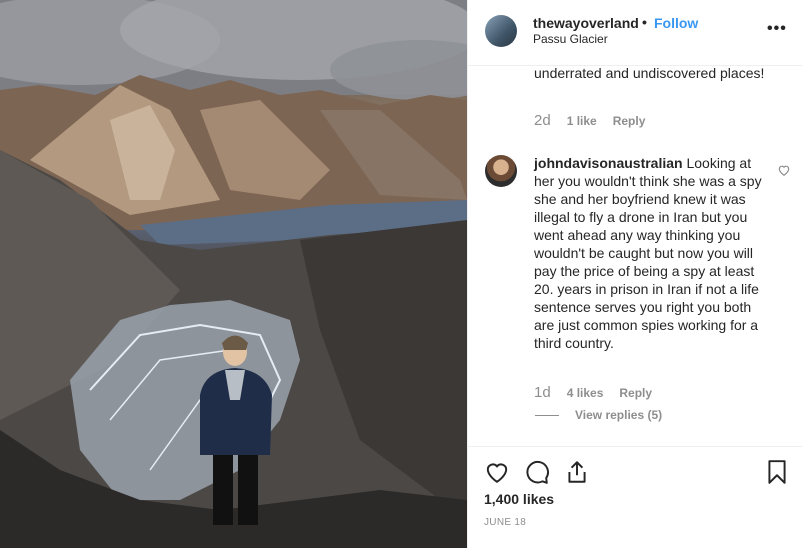 The image size is (802, 548). I want to click on comment-icon, so click(537, 472).